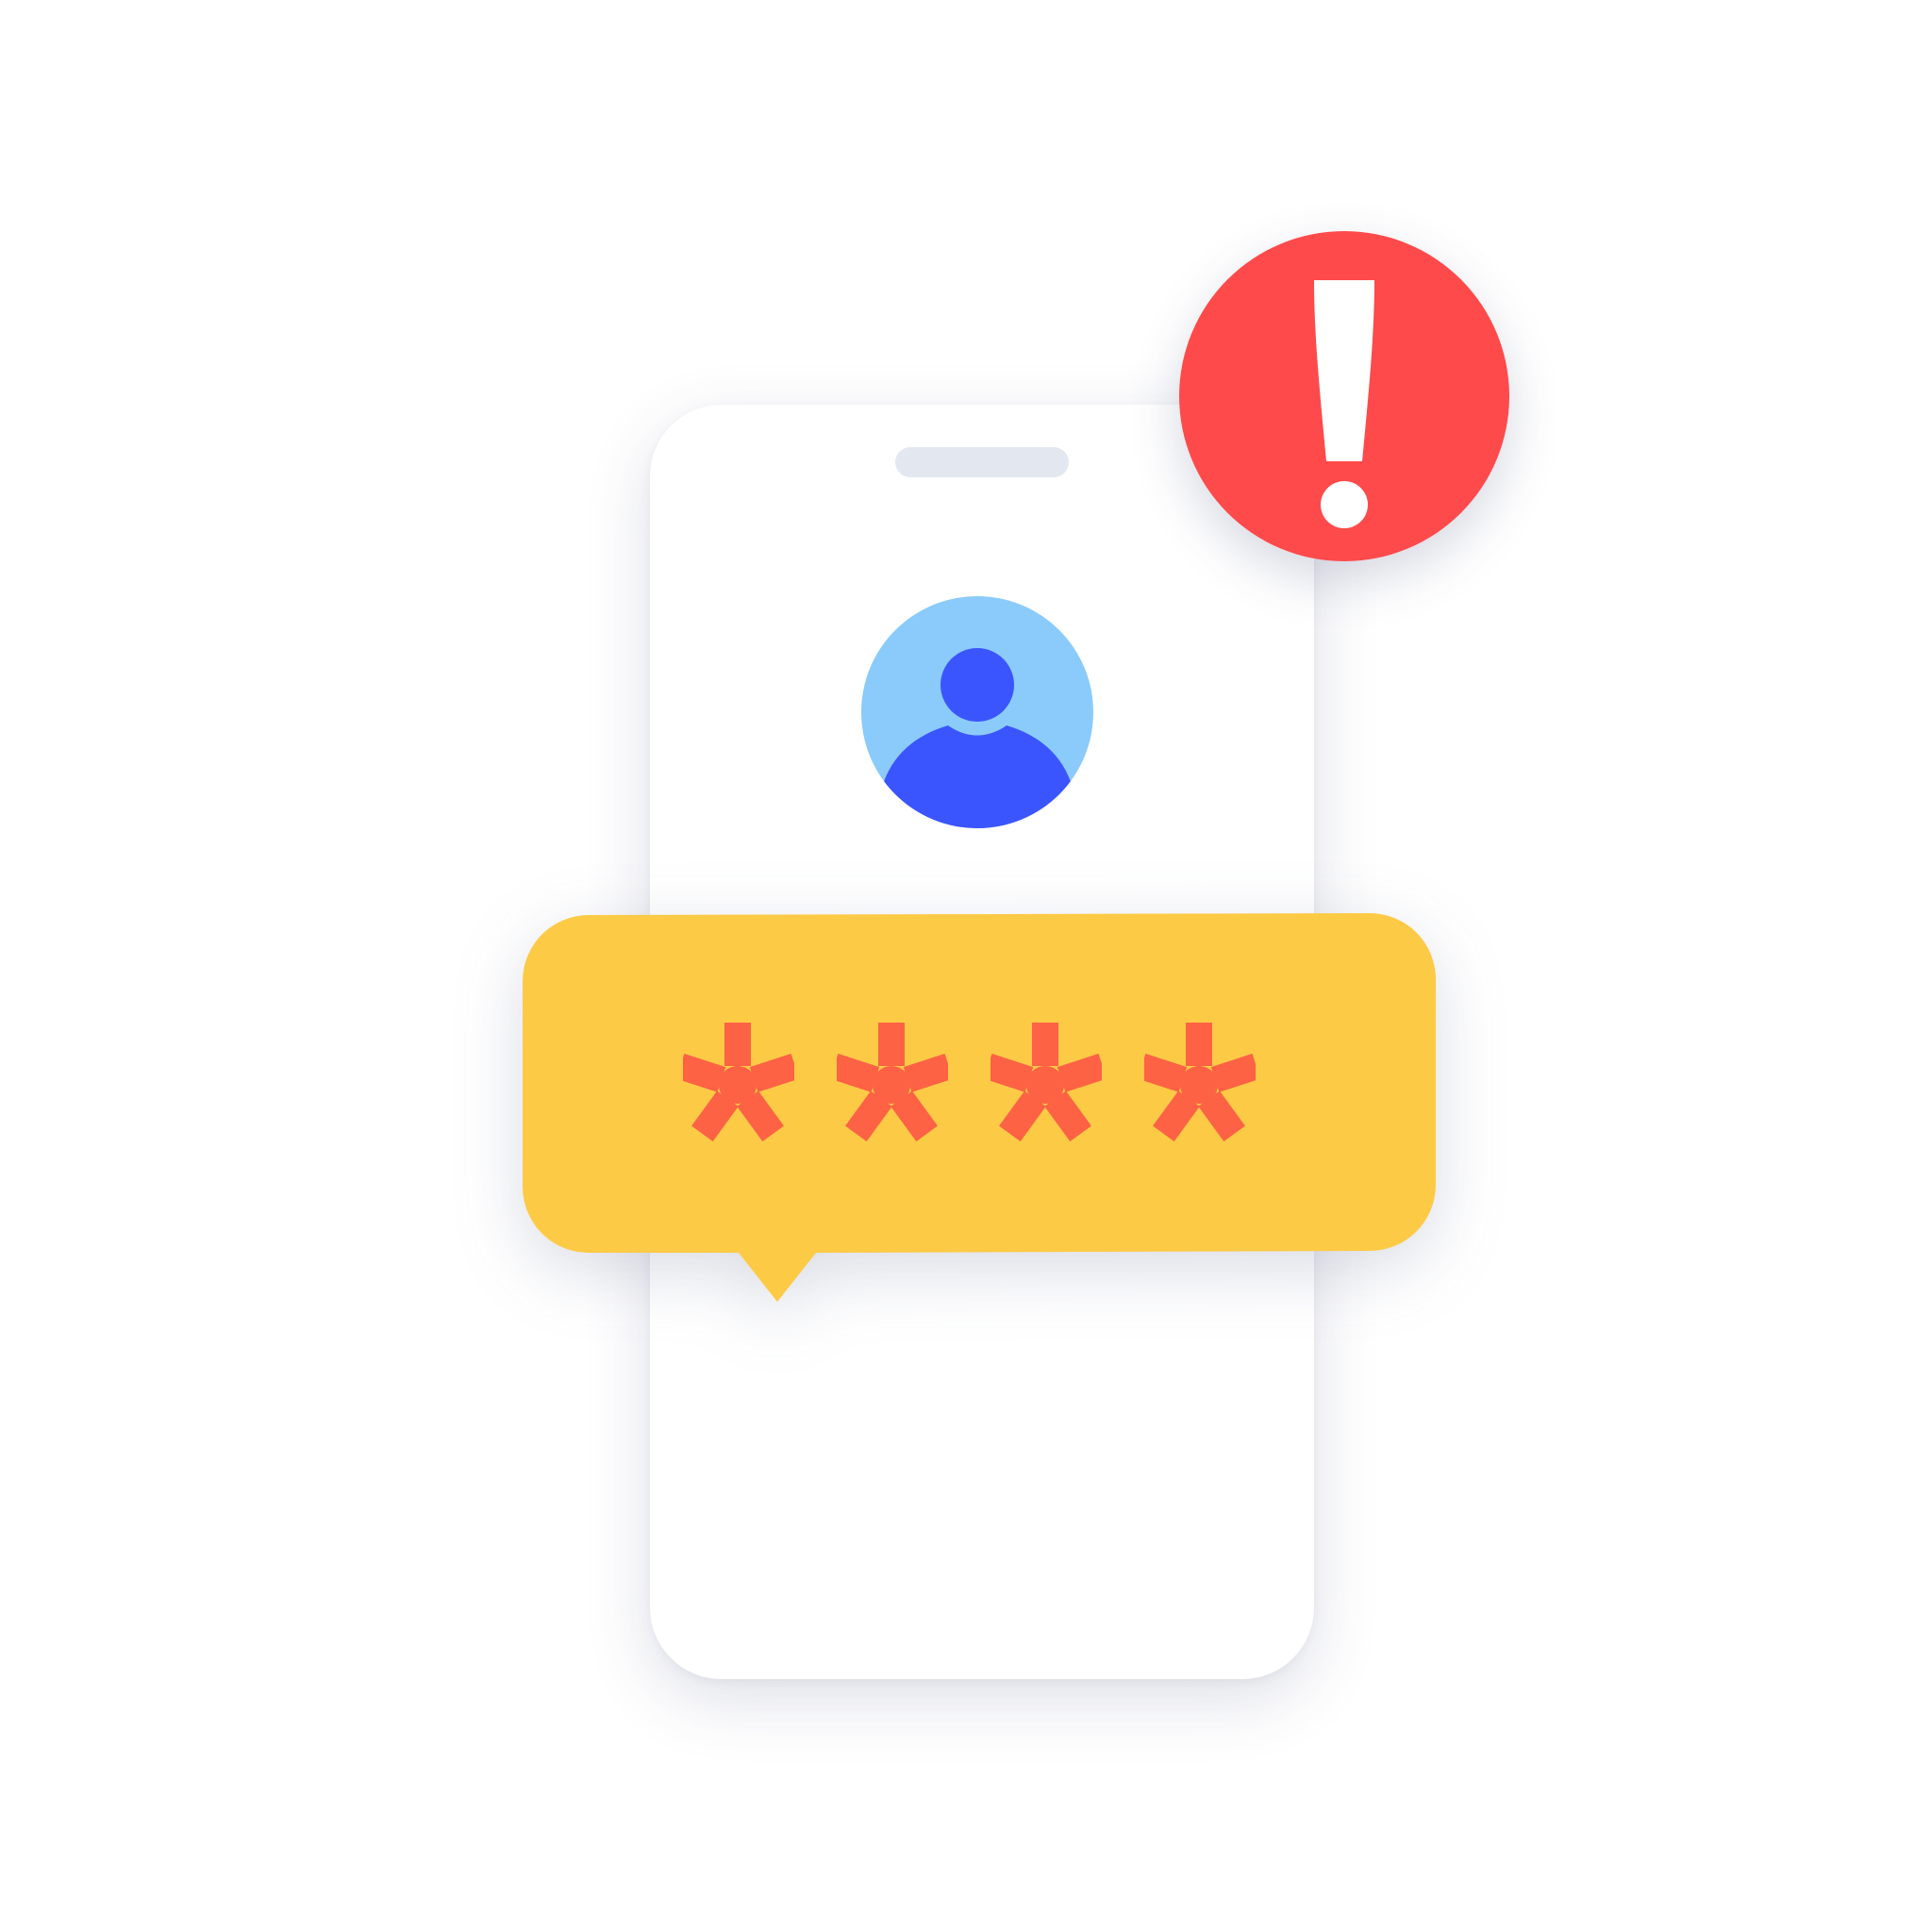  I want to click on avatar-head, so click(977, 685).